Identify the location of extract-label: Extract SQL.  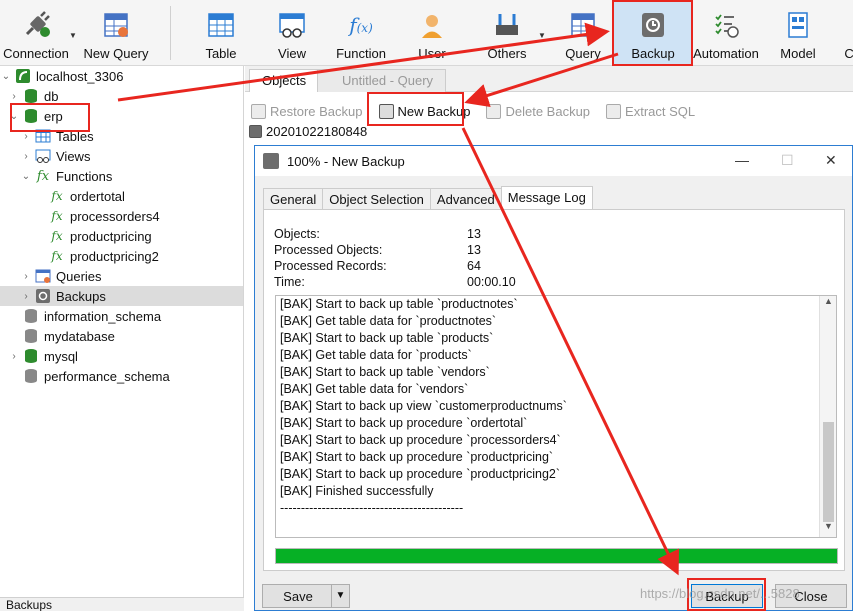
(660, 111).